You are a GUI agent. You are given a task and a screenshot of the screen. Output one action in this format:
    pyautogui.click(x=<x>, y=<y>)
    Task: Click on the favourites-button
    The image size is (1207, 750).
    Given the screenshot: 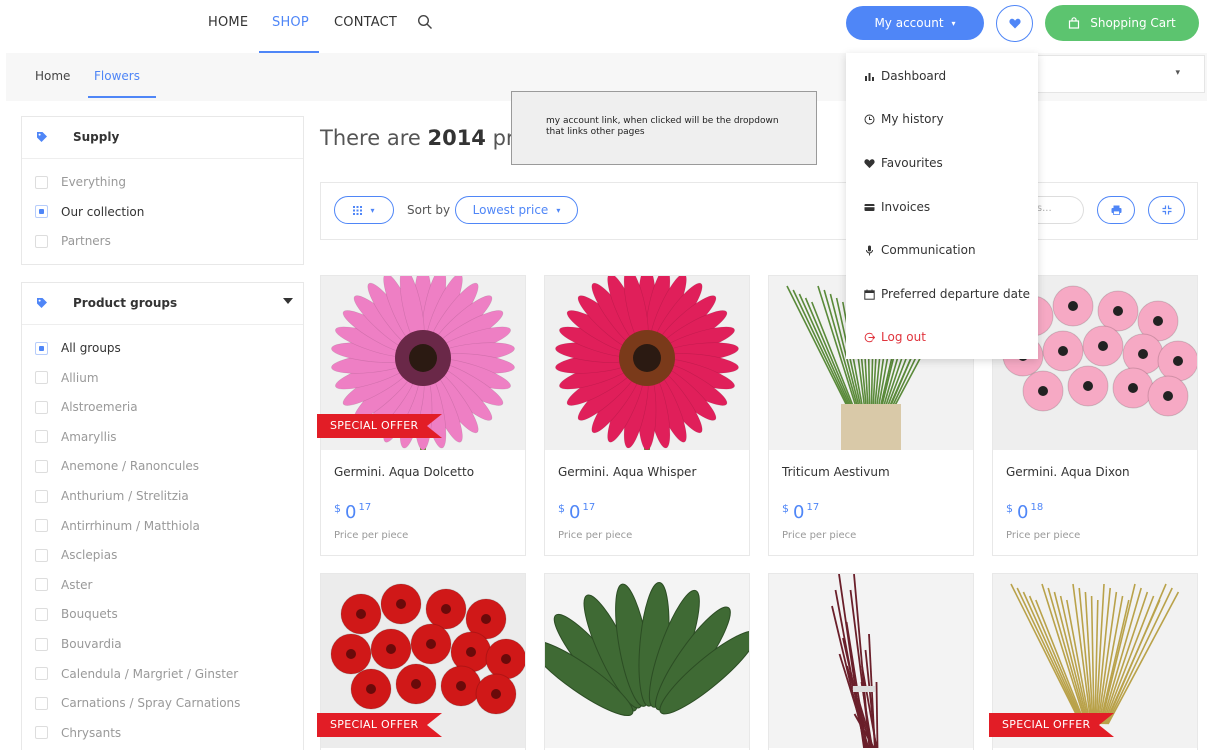 What is the action you would take?
    pyautogui.click(x=1014, y=23)
    